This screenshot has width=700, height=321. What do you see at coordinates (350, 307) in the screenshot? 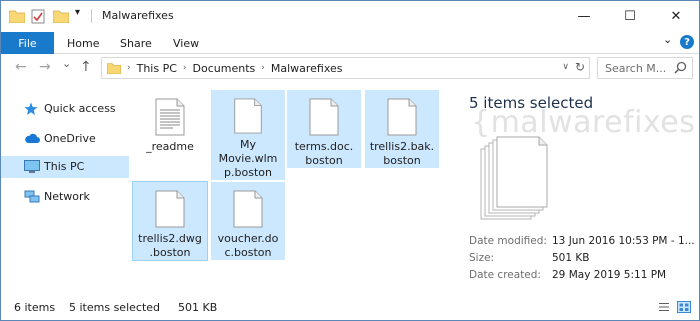
I see `status-bar: 6 items 5 items selected 501 KB` at bounding box center [350, 307].